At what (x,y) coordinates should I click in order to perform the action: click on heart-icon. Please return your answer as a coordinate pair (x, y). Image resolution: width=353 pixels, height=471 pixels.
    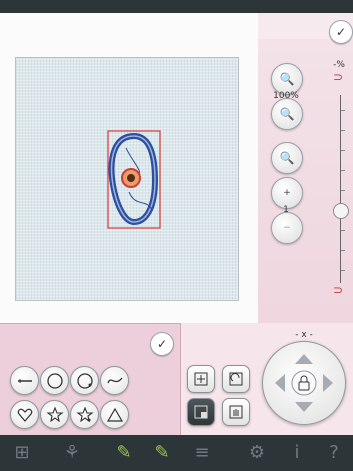
    Looking at the image, I should click on (24, 415).